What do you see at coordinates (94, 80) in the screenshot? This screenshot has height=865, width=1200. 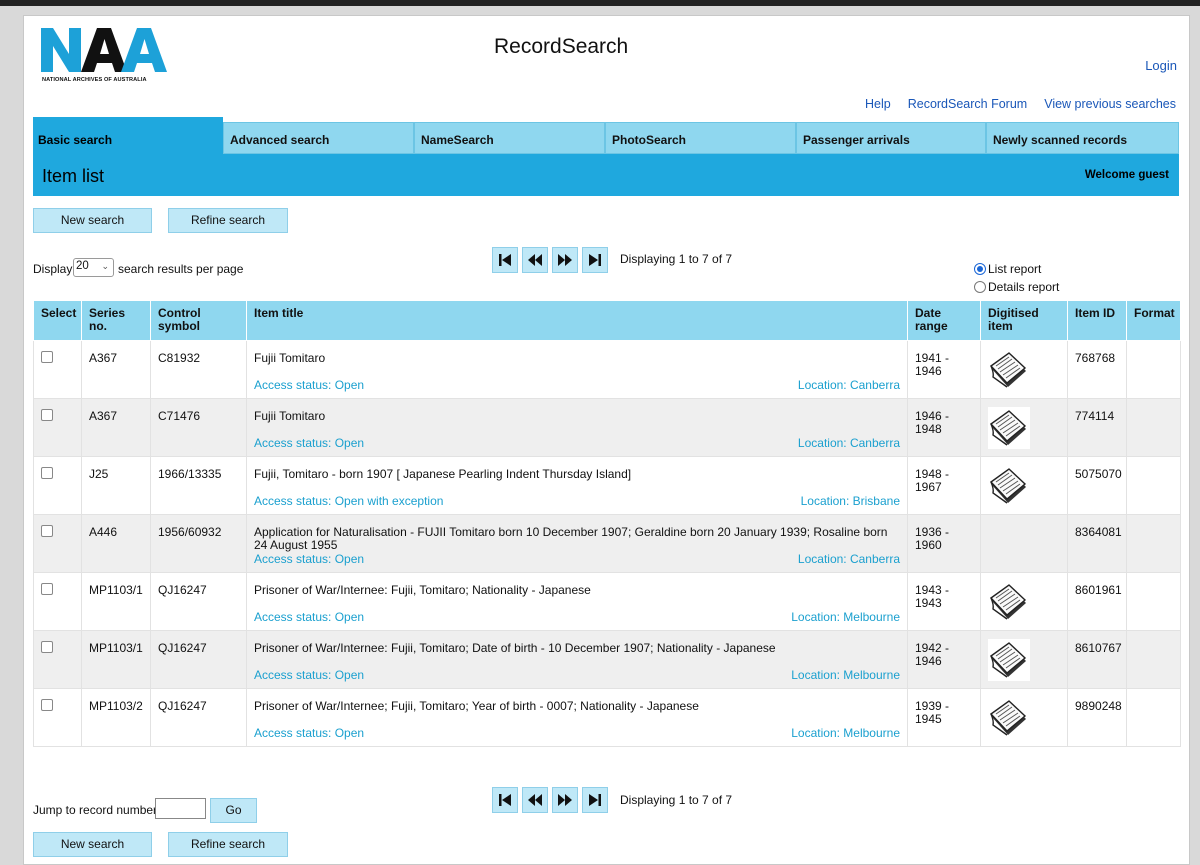 I see `logo-caption: NATIONAL ARCHIVES OF AUSTRALIA` at bounding box center [94, 80].